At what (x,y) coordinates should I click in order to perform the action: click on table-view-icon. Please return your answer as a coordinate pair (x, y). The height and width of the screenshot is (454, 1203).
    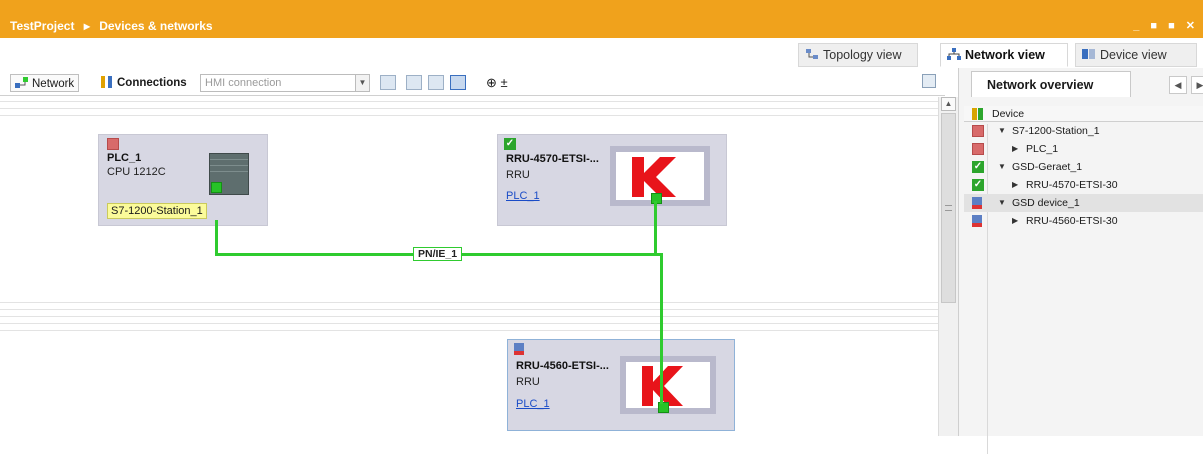
    Looking at the image, I should click on (436, 82).